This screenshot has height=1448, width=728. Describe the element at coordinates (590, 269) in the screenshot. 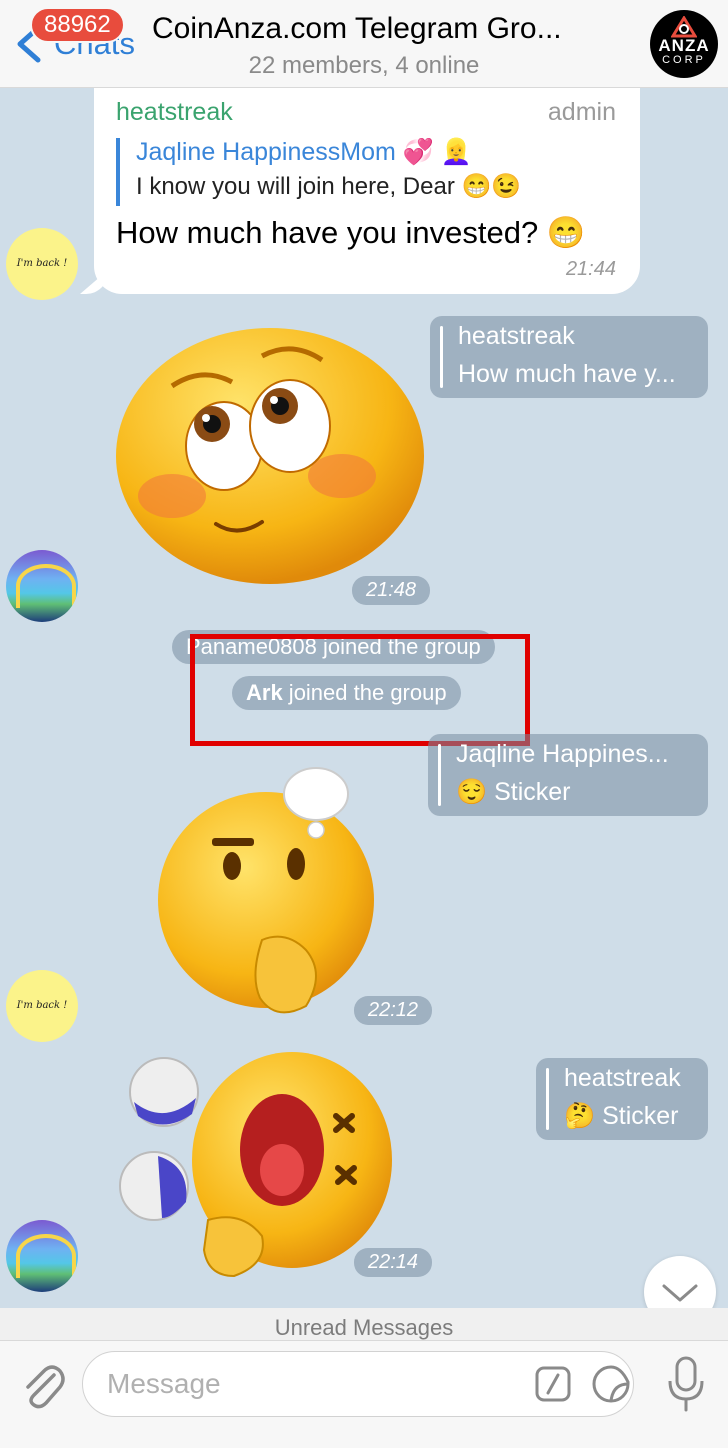

I see `message-time: 21:44` at that location.